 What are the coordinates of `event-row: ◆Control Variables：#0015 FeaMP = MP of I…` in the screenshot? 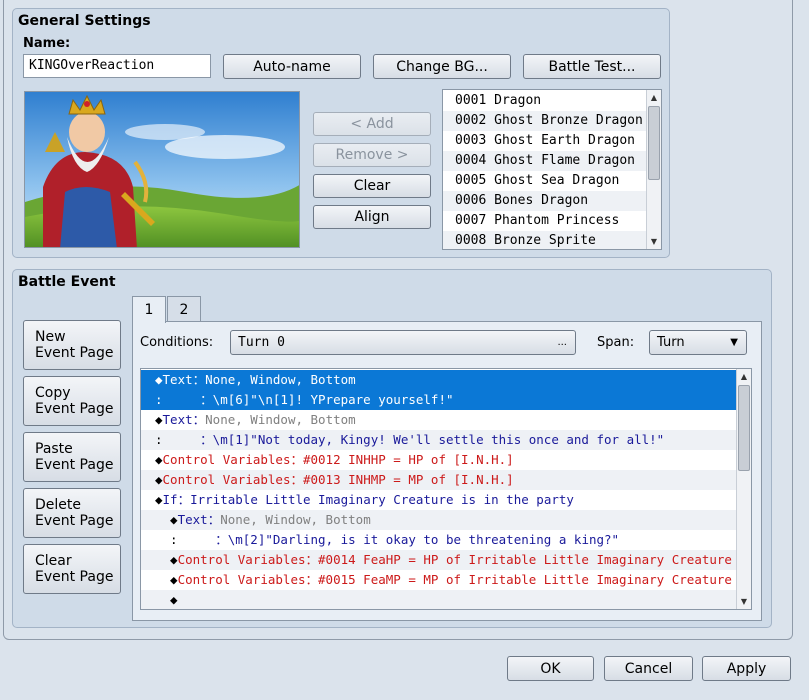 It's located at (446, 580).